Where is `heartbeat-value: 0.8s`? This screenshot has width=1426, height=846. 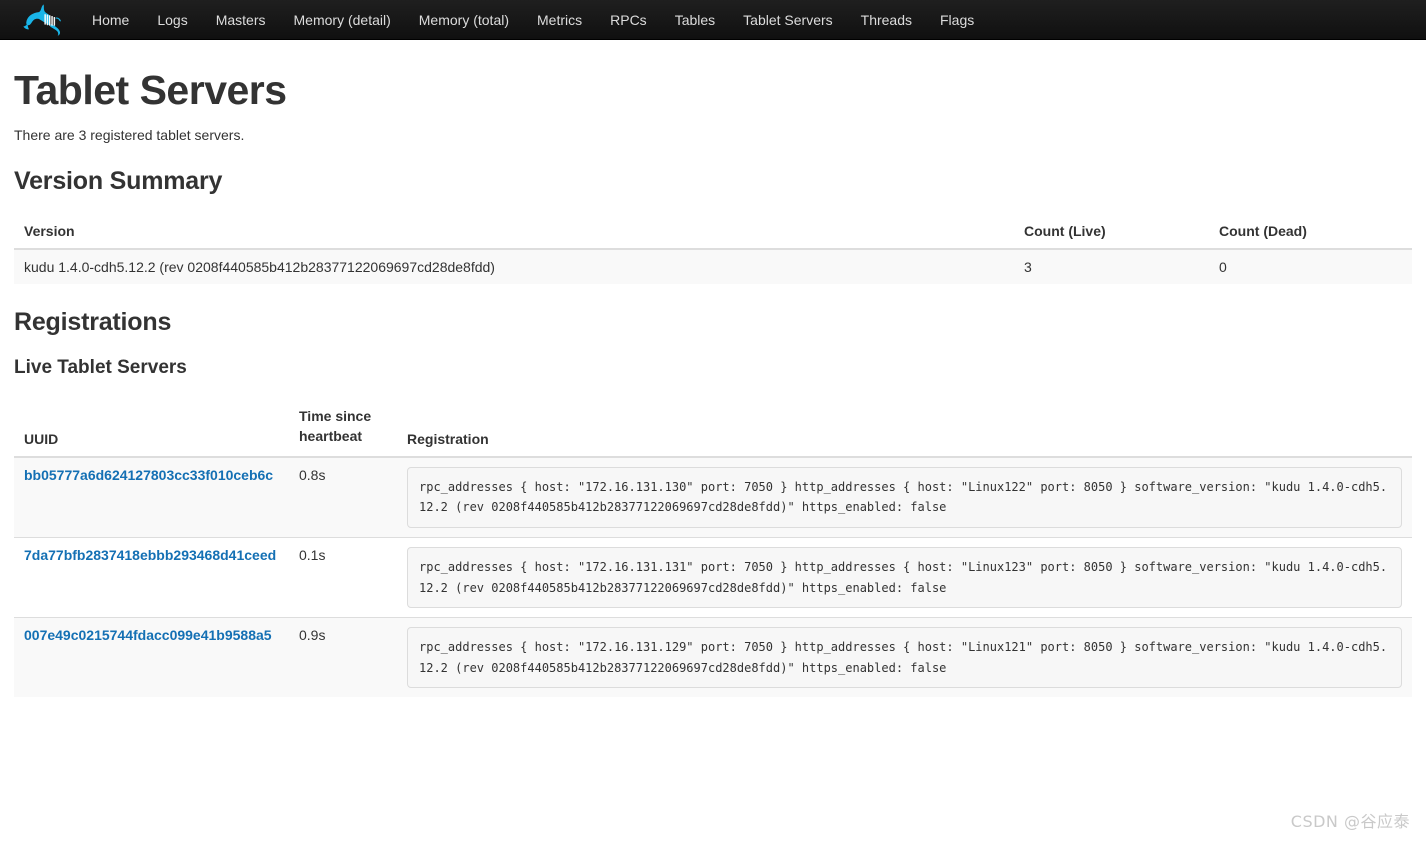 heartbeat-value: 0.8s is located at coordinates (312, 474).